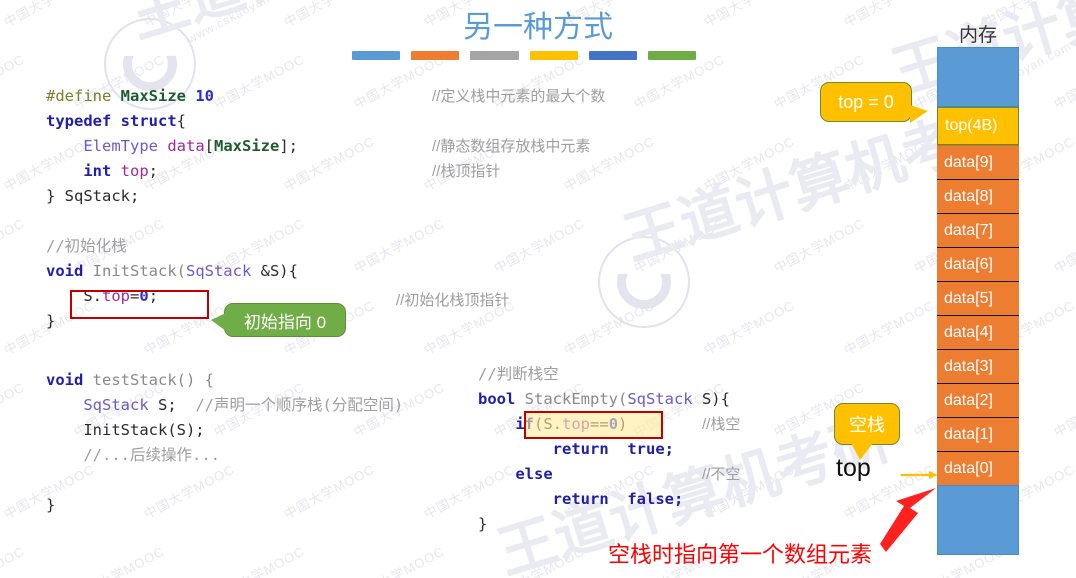  I want to click on callout-empty-stack-label: 空栈, so click(867, 425).